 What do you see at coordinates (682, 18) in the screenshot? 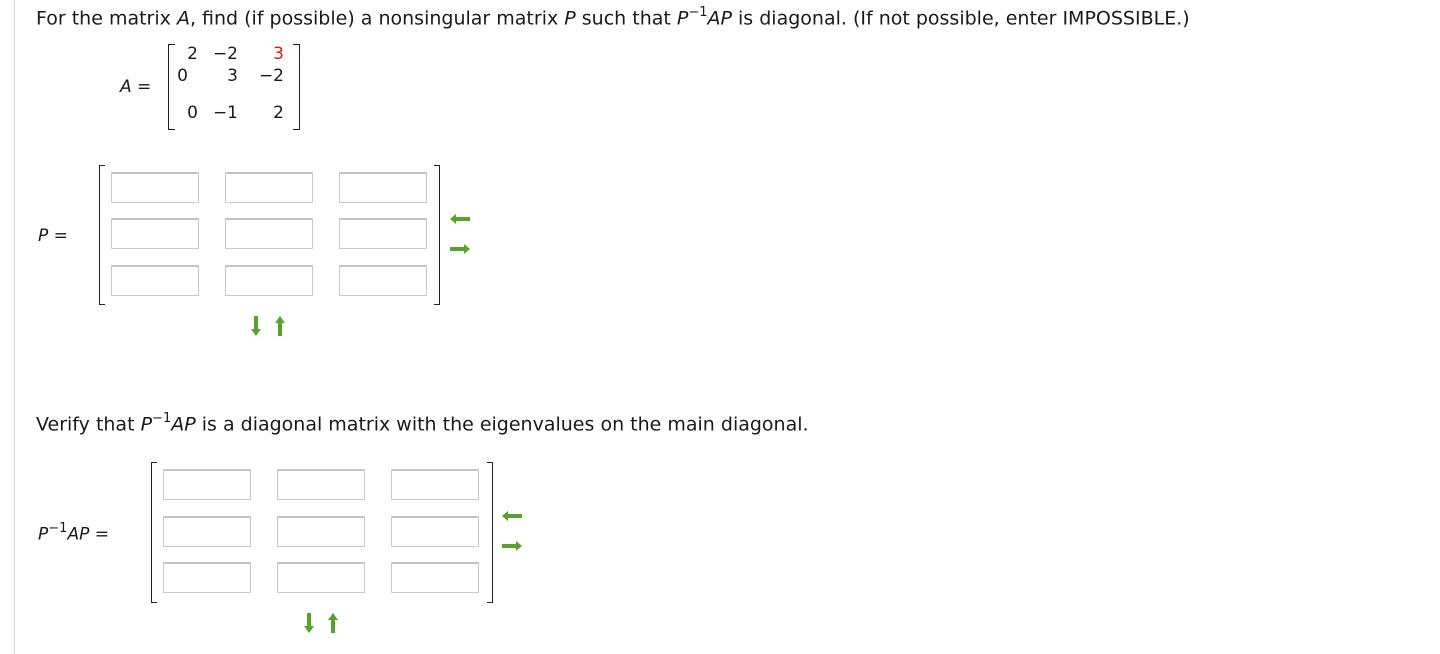
I see `question-p: P` at bounding box center [682, 18].